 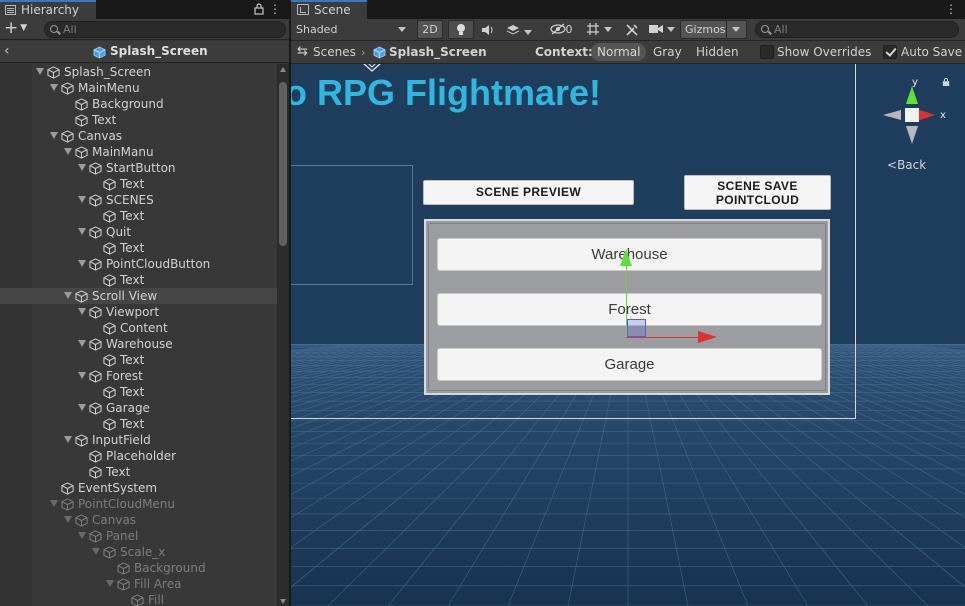 I want to click on orientation-neg-y-cone, so click(x=912, y=135).